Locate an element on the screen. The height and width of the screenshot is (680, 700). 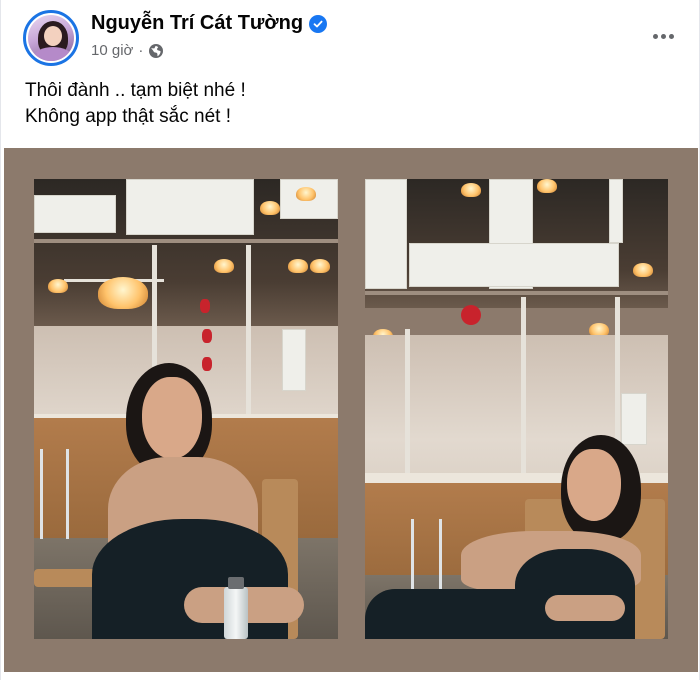
post-time: 10 giờ is located at coordinates (112, 50).